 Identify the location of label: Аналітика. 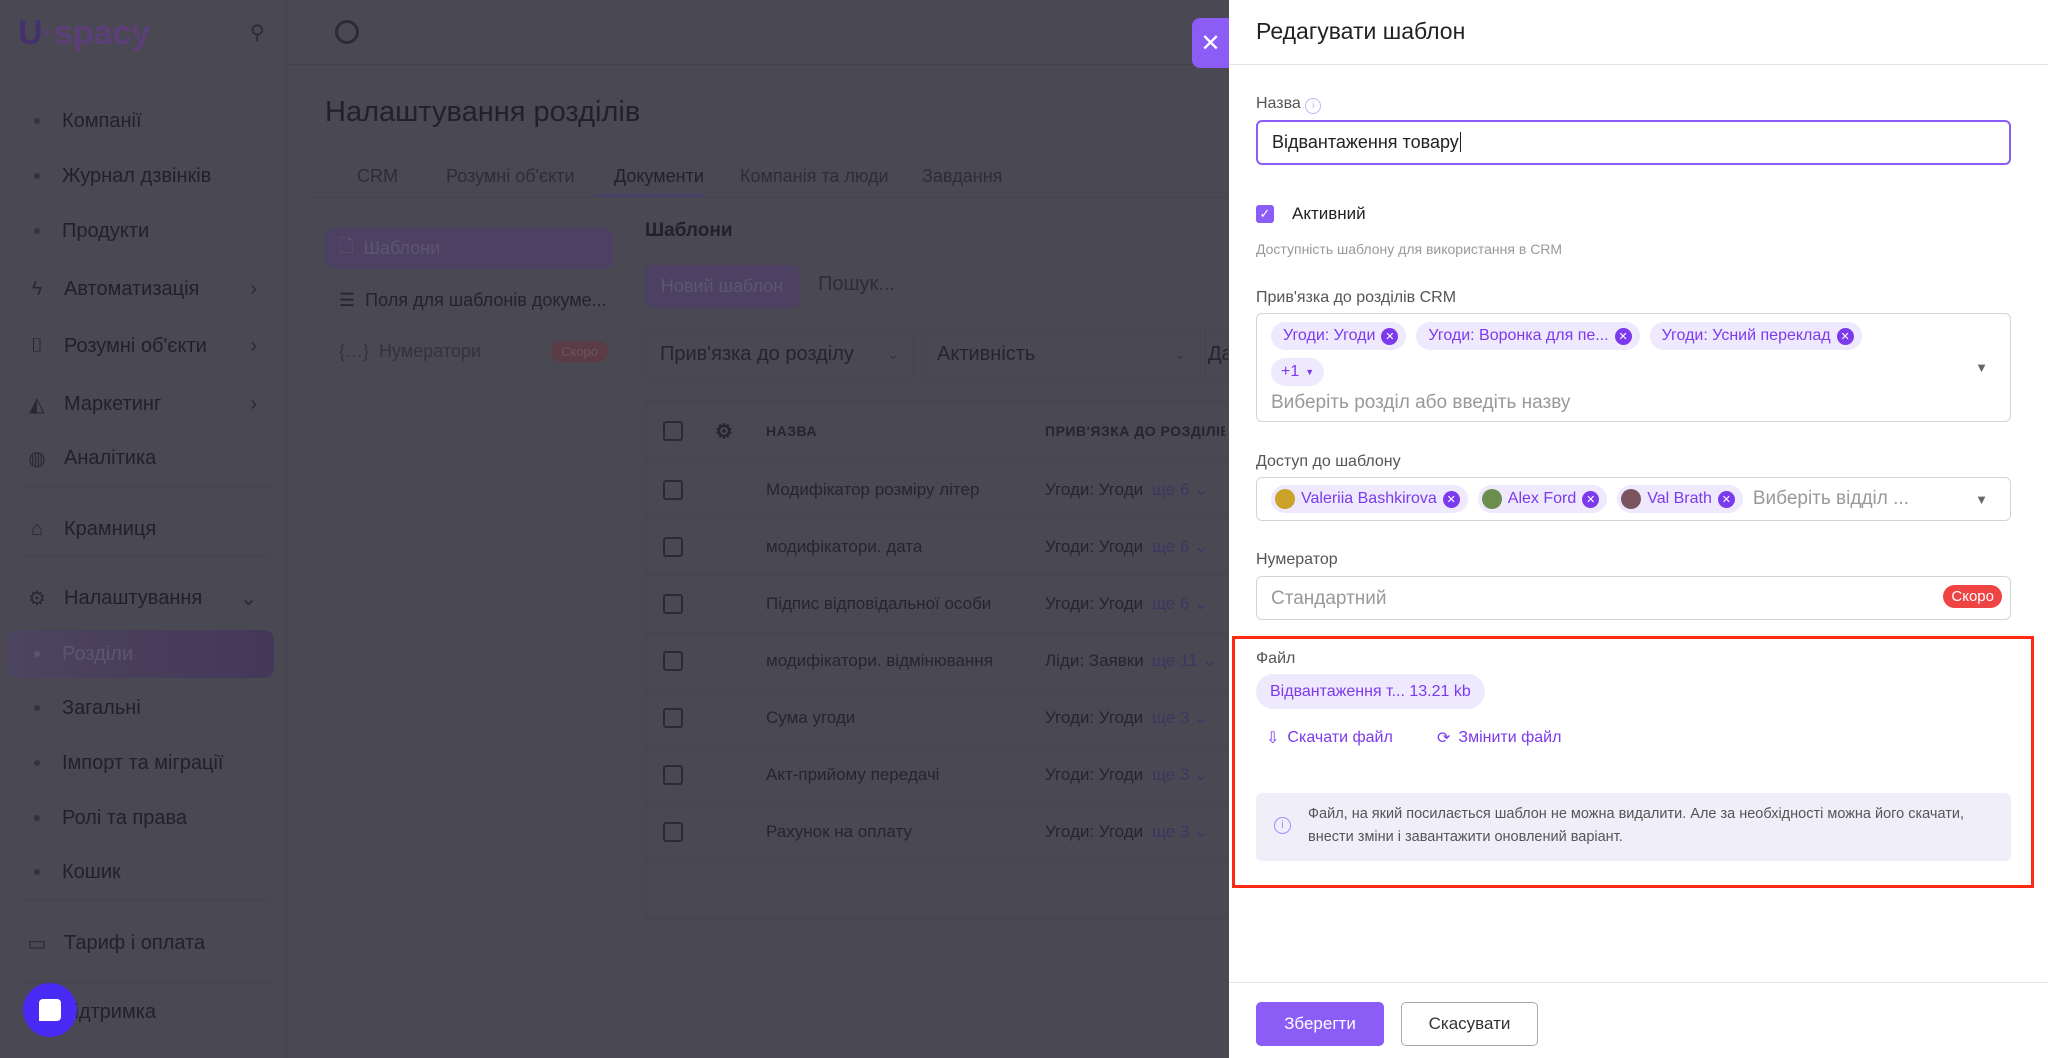
(110, 457).